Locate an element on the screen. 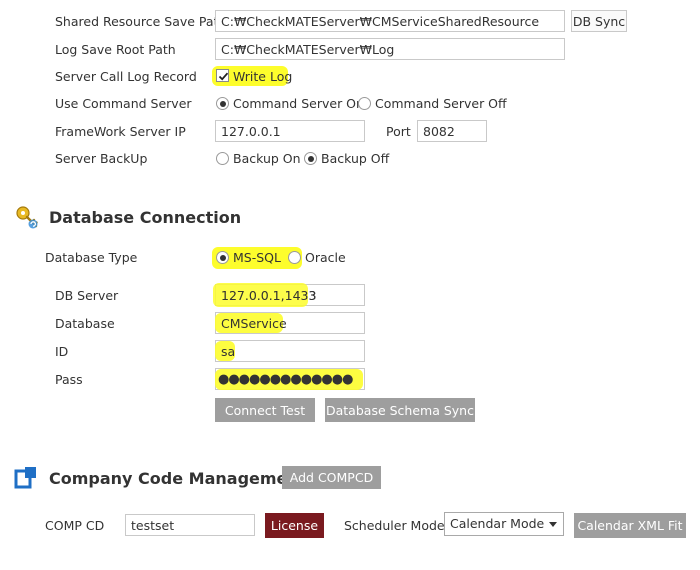 The height and width of the screenshot is (570, 700). database-label: Database is located at coordinates (85, 323).